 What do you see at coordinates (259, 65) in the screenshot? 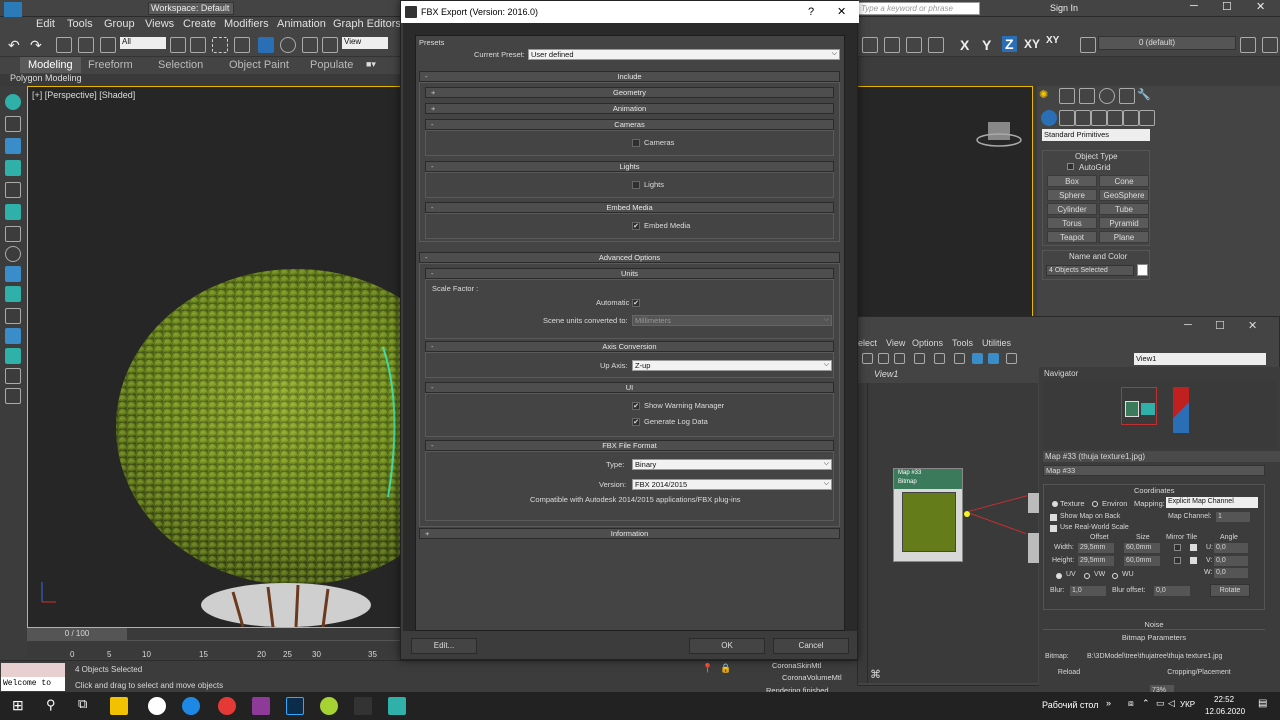
I see `tab-object-paint: Object Paint` at bounding box center [259, 65].